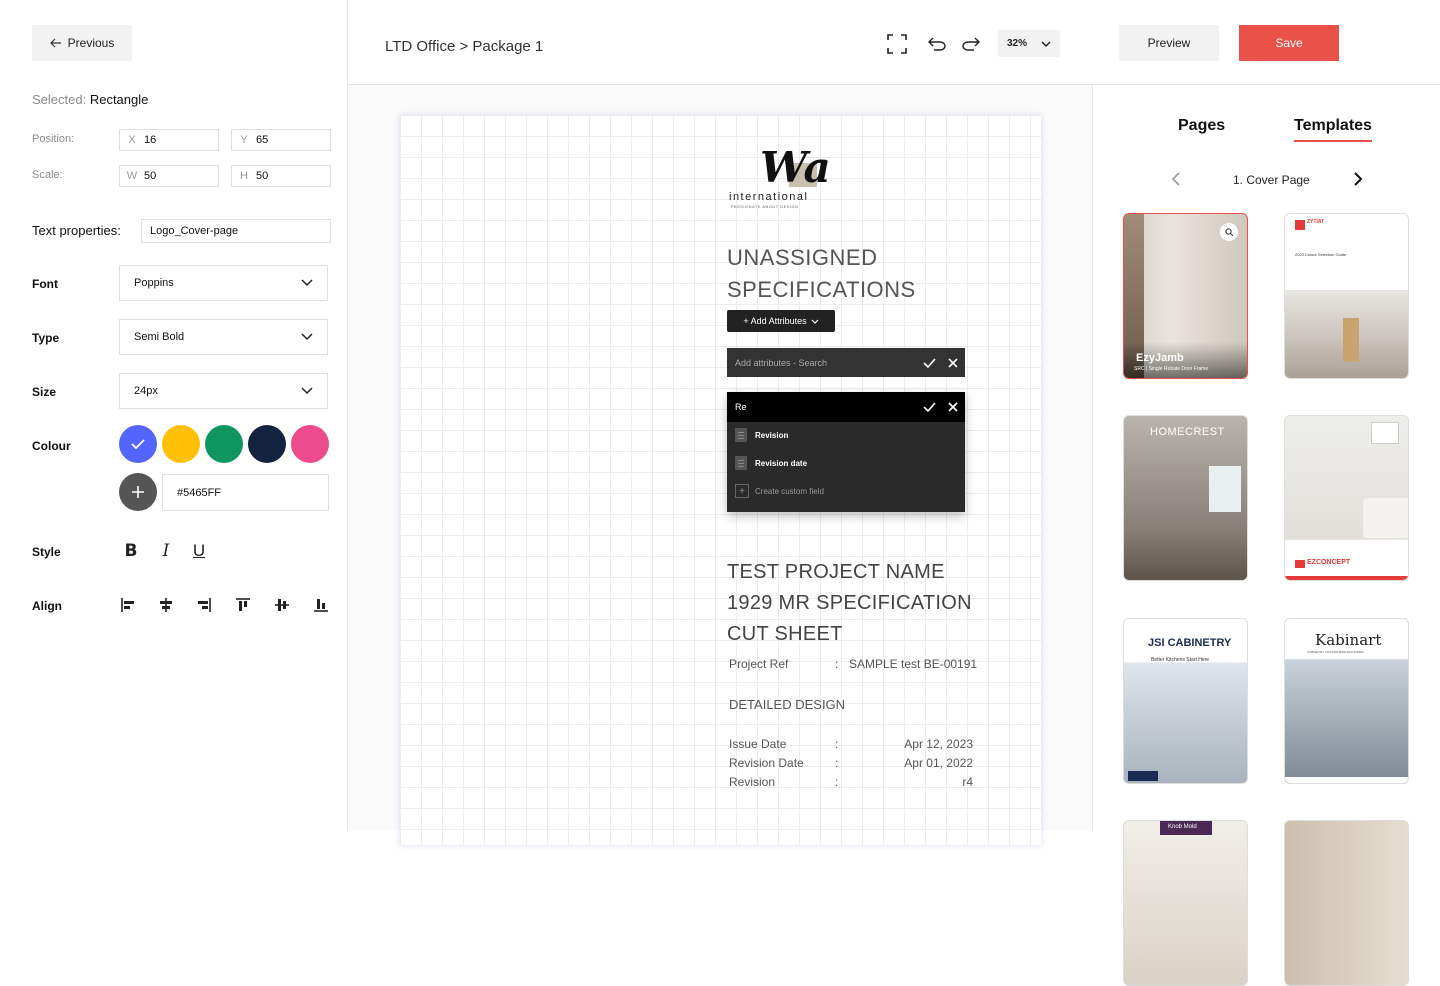  What do you see at coordinates (781, 463) in the screenshot?
I see `dropdown-item-label: Revision date` at bounding box center [781, 463].